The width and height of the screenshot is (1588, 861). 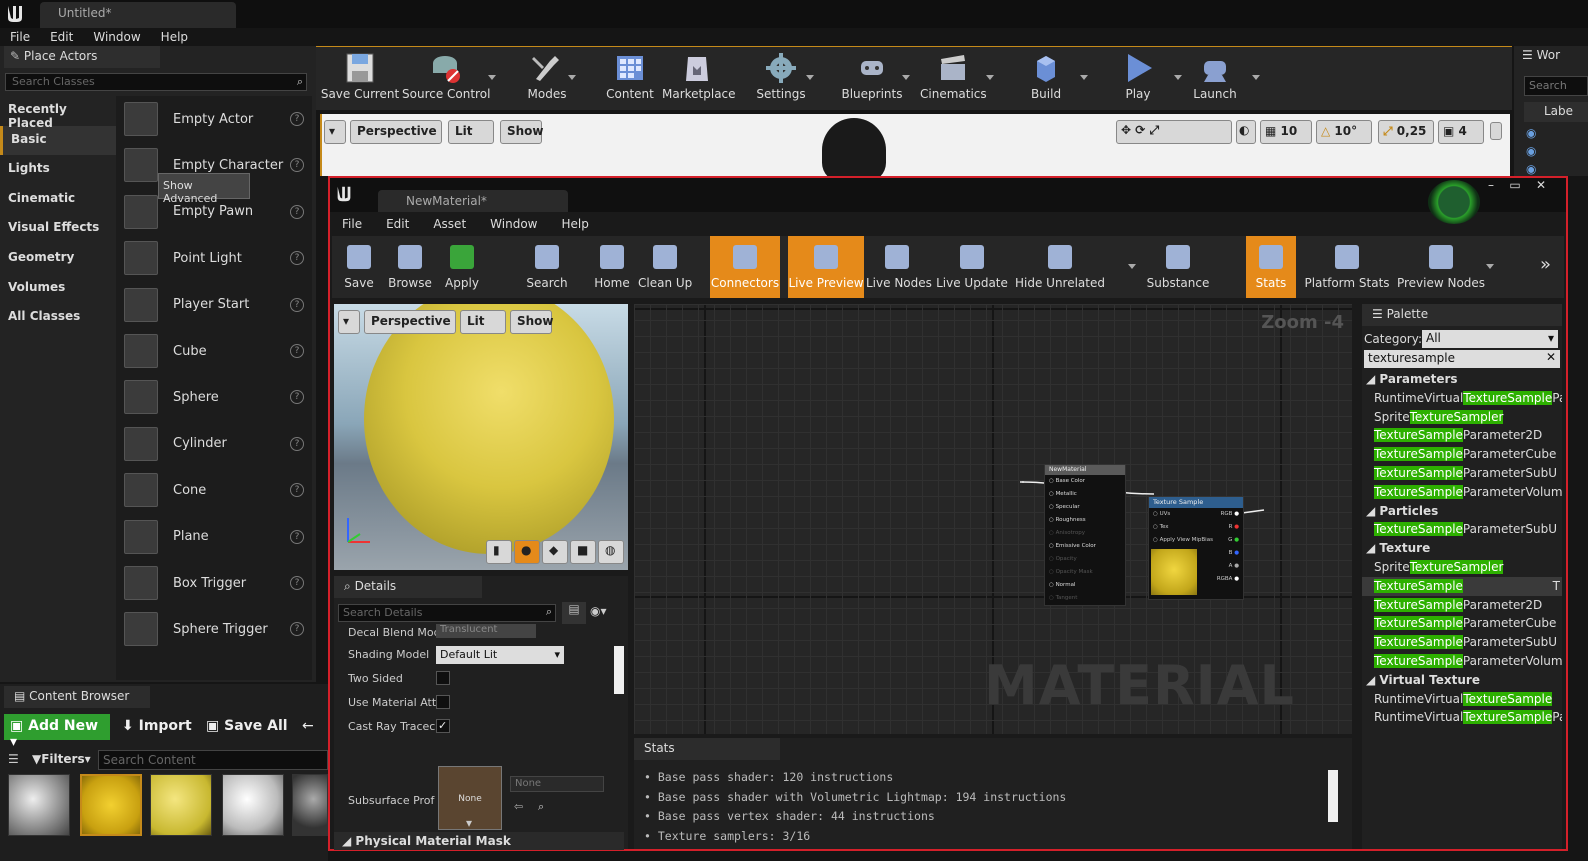 What do you see at coordinates (61, 37) in the screenshot?
I see `menu-edit: Edit` at bounding box center [61, 37].